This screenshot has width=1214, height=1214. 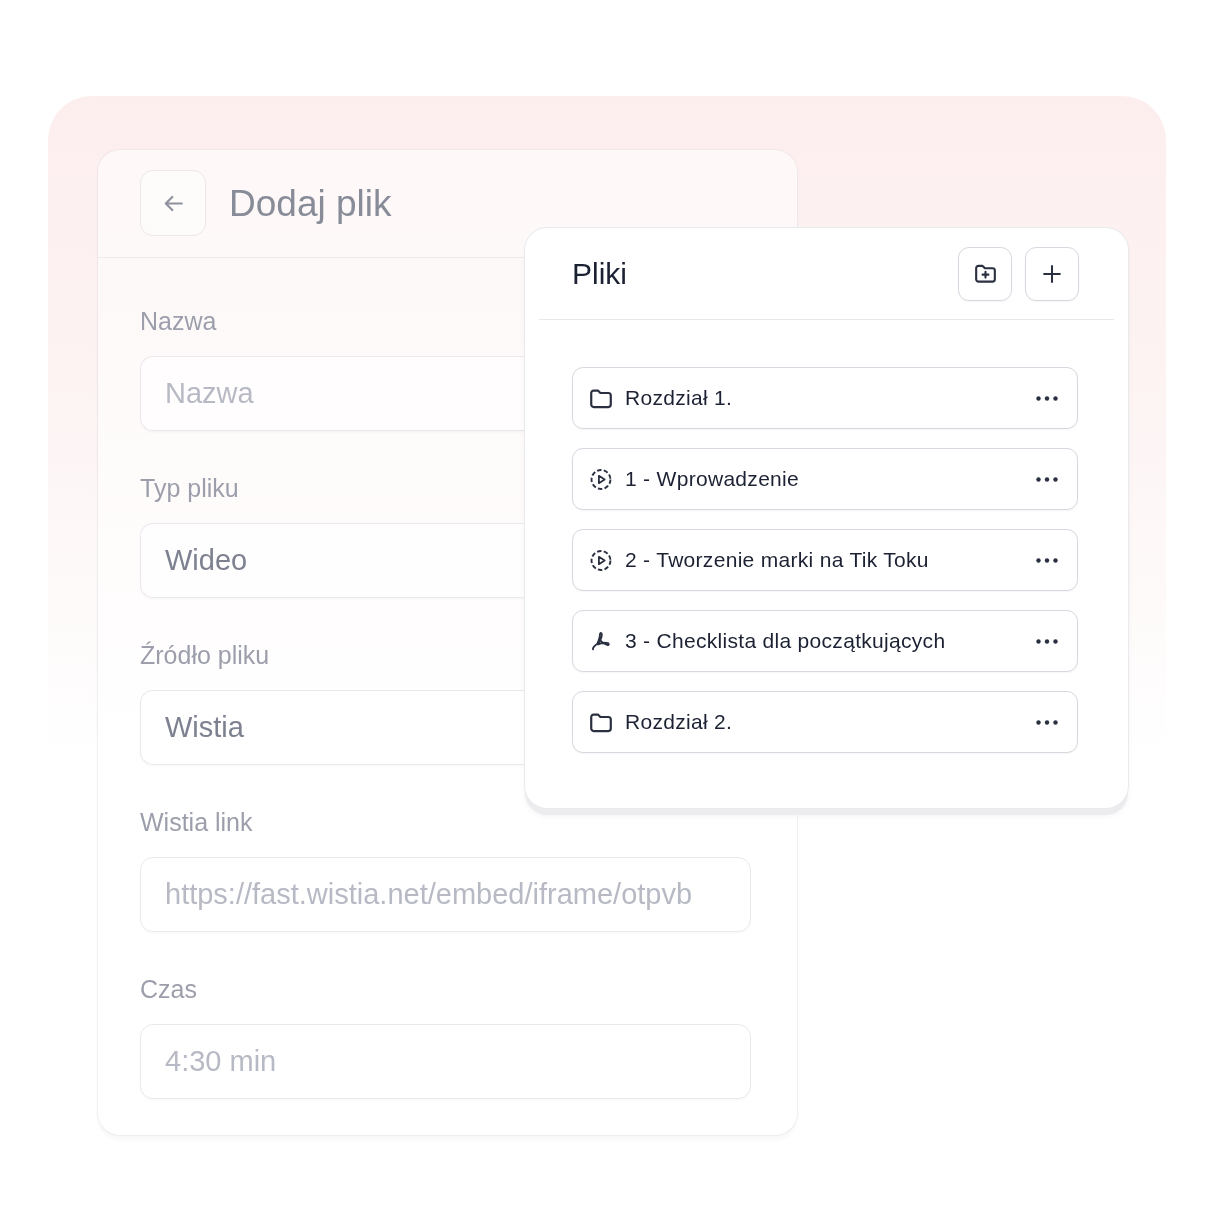 What do you see at coordinates (601, 641) in the screenshot?
I see `pdf-icon` at bounding box center [601, 641].